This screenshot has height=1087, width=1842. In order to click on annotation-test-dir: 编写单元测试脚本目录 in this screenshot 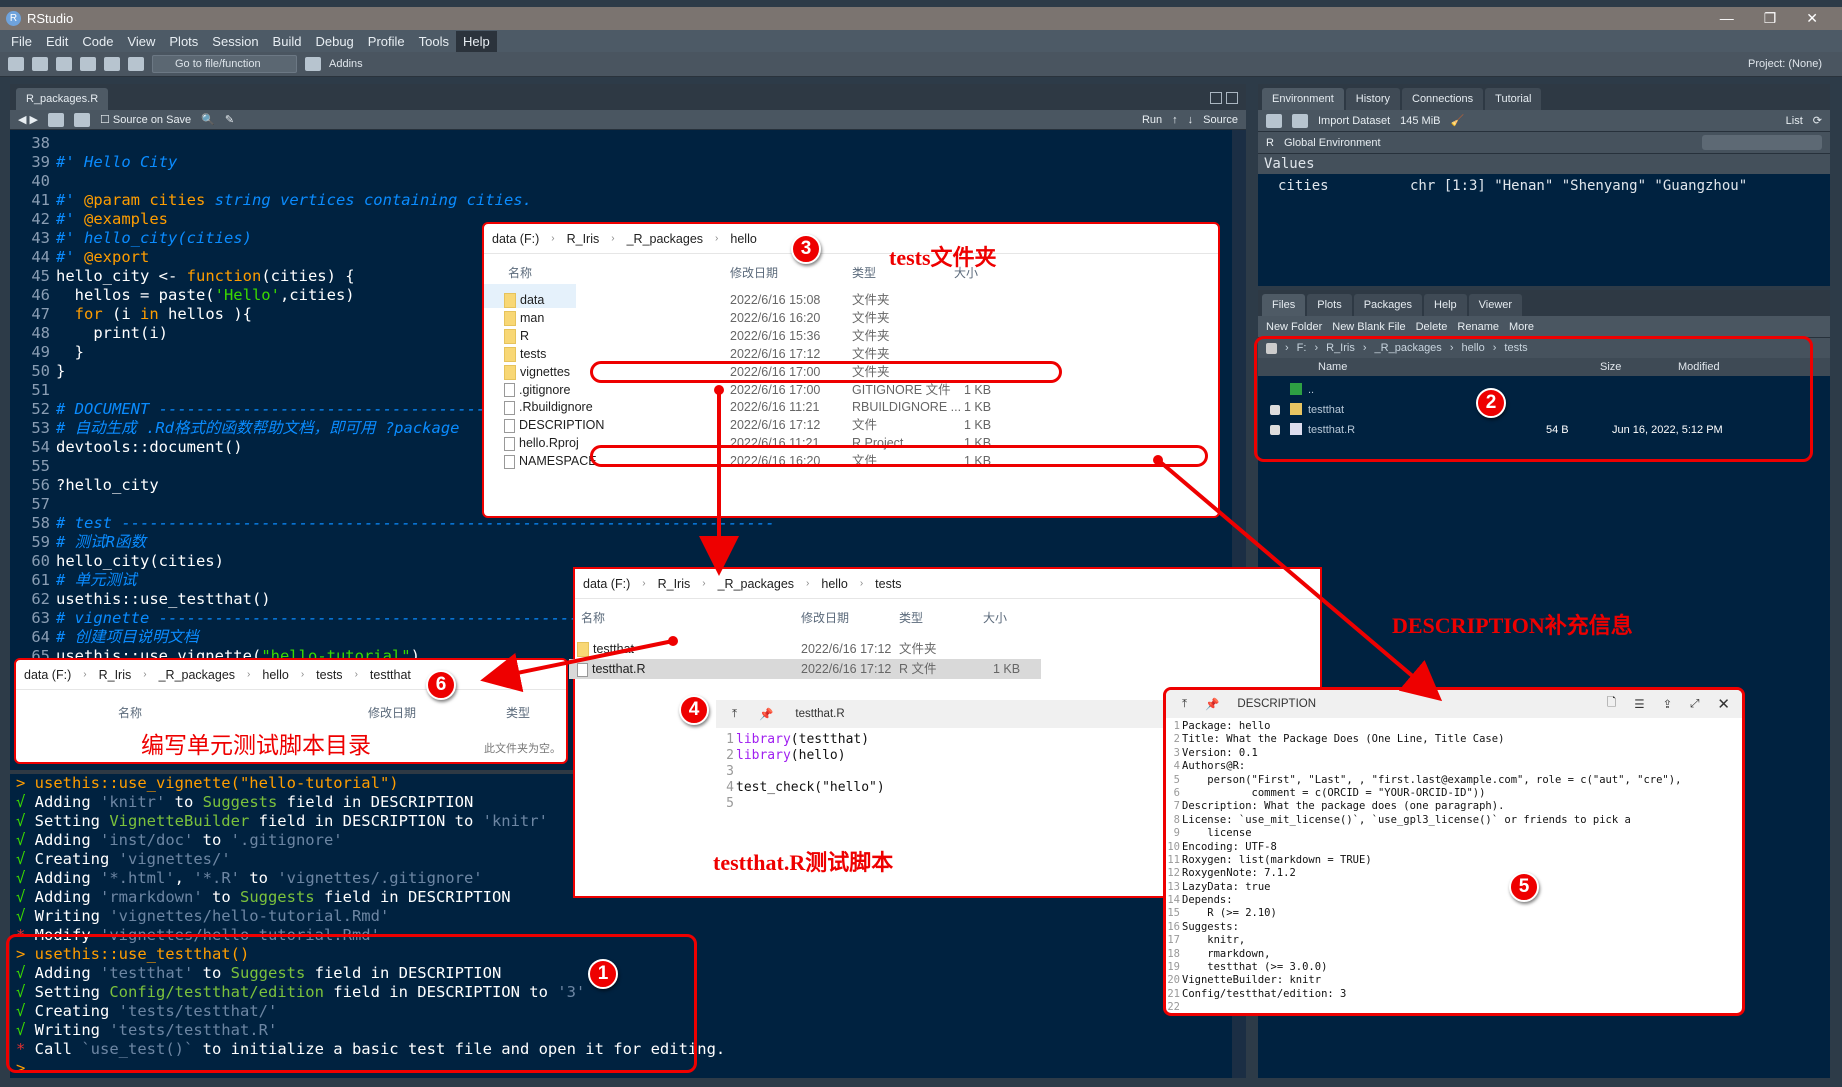, I will do `click(256, 745)`.